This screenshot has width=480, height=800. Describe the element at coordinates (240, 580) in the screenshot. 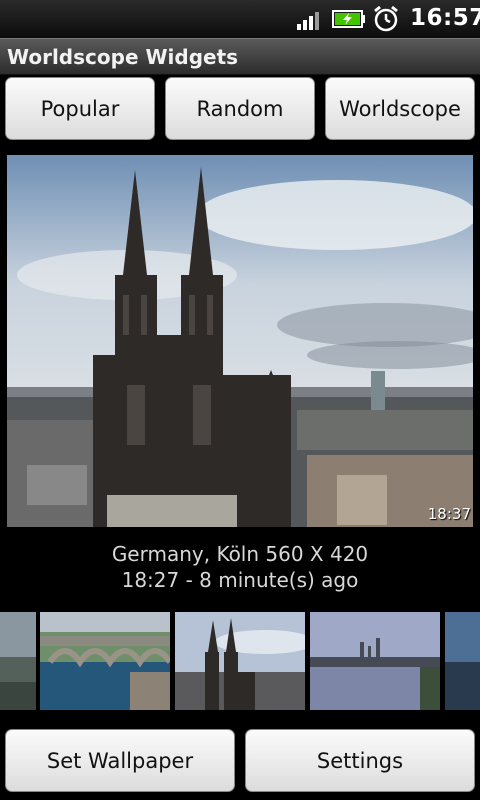

I see `webcam-update-time: 18:27 - 8 minute(s) ago` at that location.